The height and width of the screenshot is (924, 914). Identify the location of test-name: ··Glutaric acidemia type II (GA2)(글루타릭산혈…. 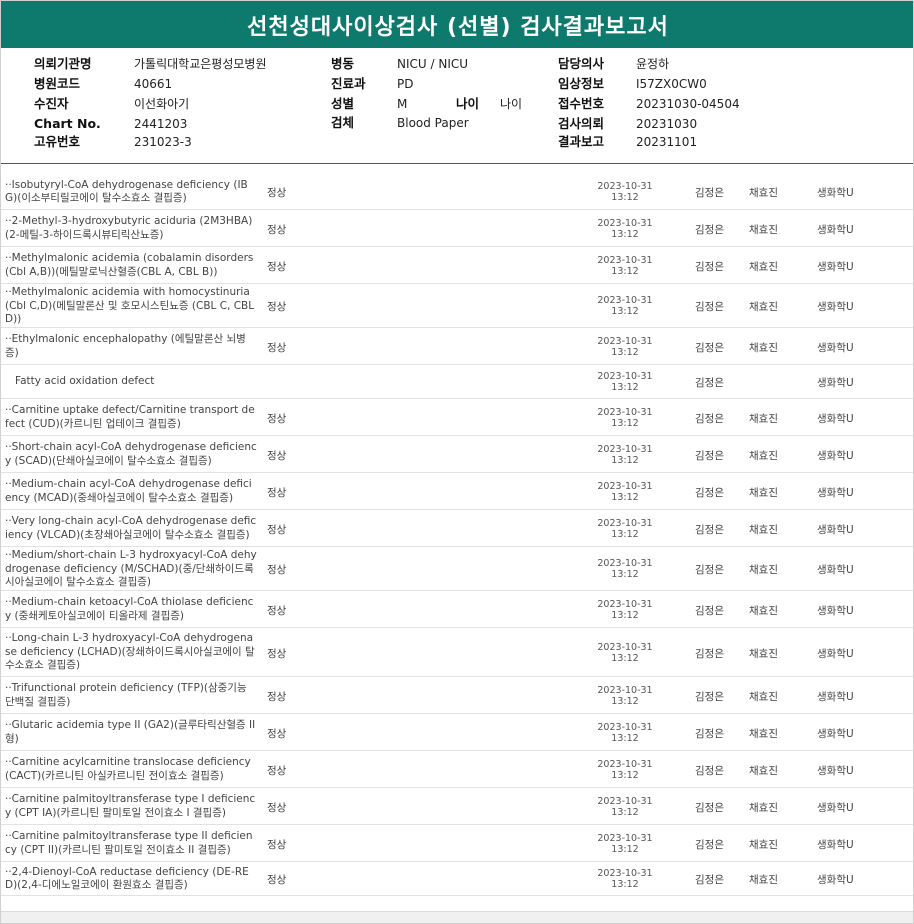
(130, 732).